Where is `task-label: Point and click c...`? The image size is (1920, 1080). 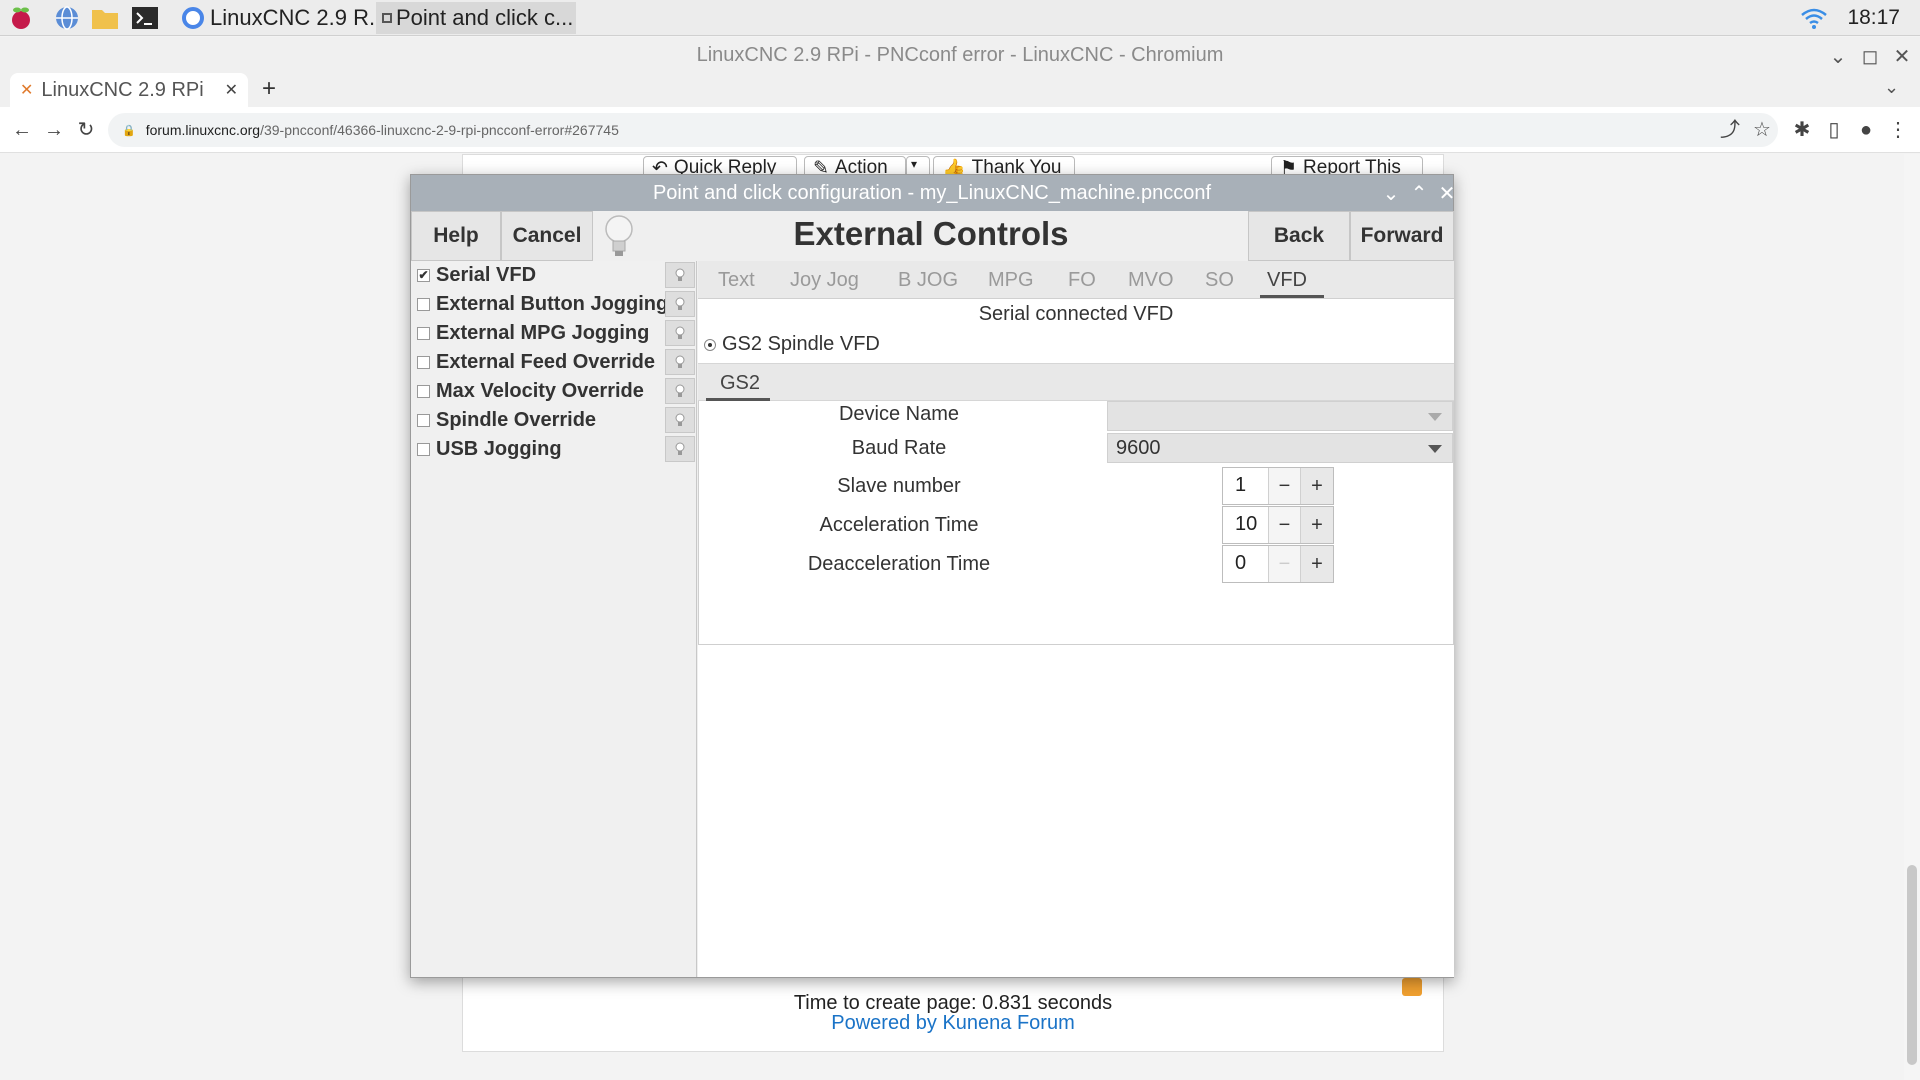 task-label: Point and click c... is located at coordinates (485, 17).